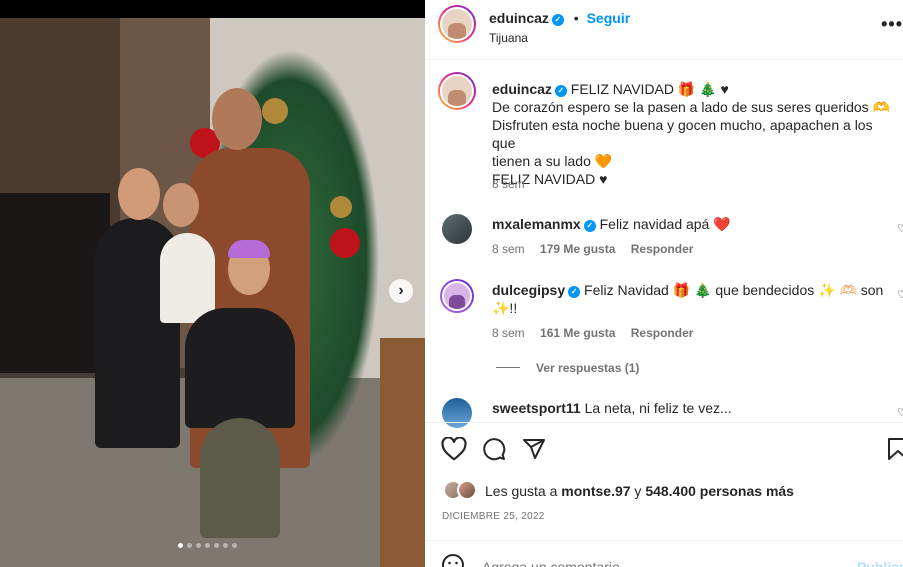 The image size is (903, 567). Describe the element at coordinates (552, 161) in the screenshot. I see `caption-line: tienen a su lado 🧡` at that location.